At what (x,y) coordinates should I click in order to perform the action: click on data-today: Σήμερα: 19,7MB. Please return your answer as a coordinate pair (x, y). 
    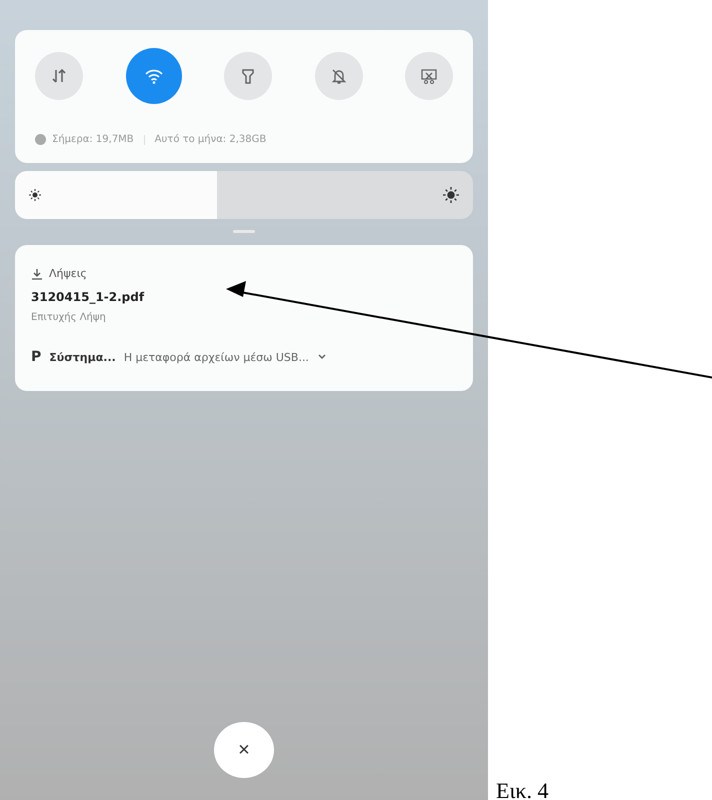
    Looking at the image, I should click on (93, 139).